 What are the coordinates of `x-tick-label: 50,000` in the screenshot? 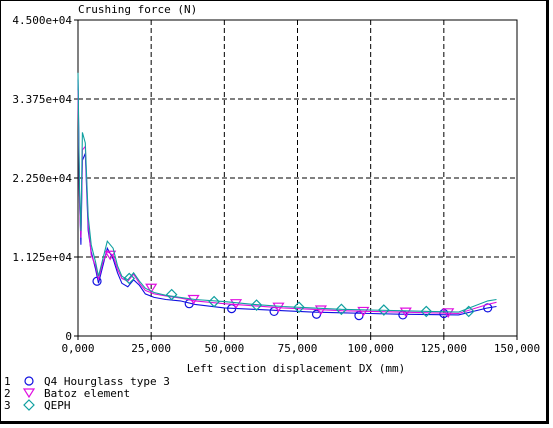 It's located at (224, 348).